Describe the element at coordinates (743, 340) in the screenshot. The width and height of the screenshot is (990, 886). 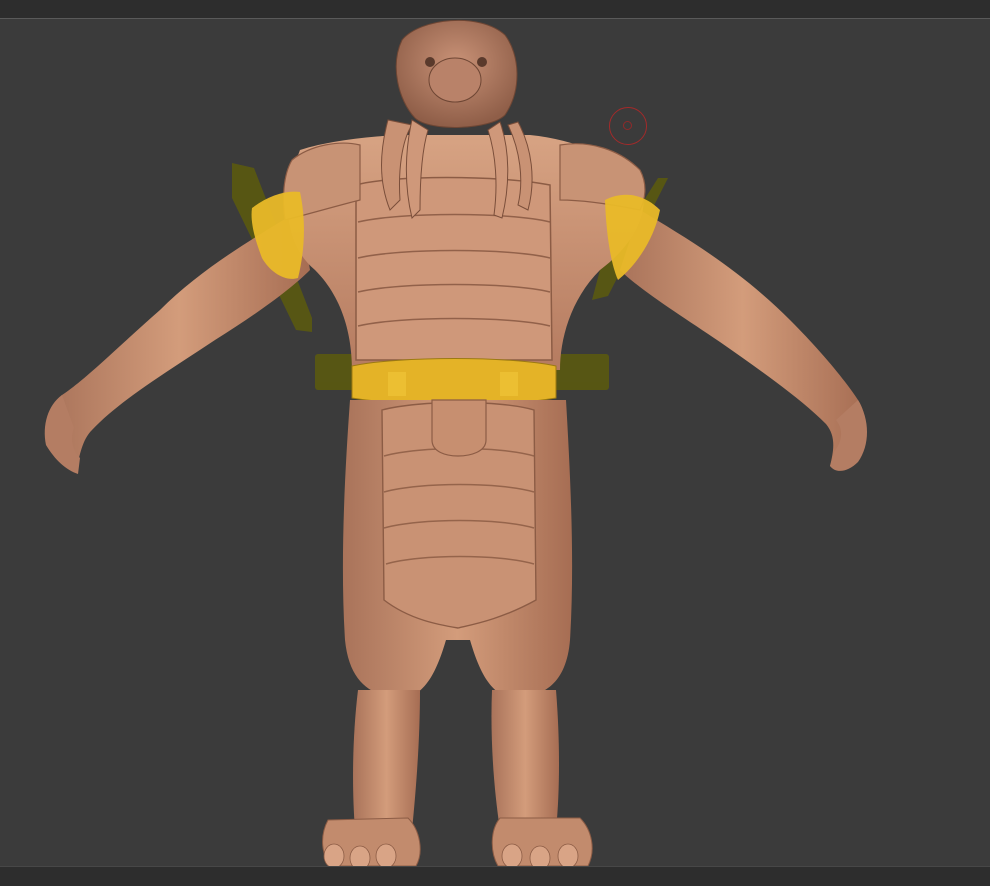
I see `right-arm` at that location.